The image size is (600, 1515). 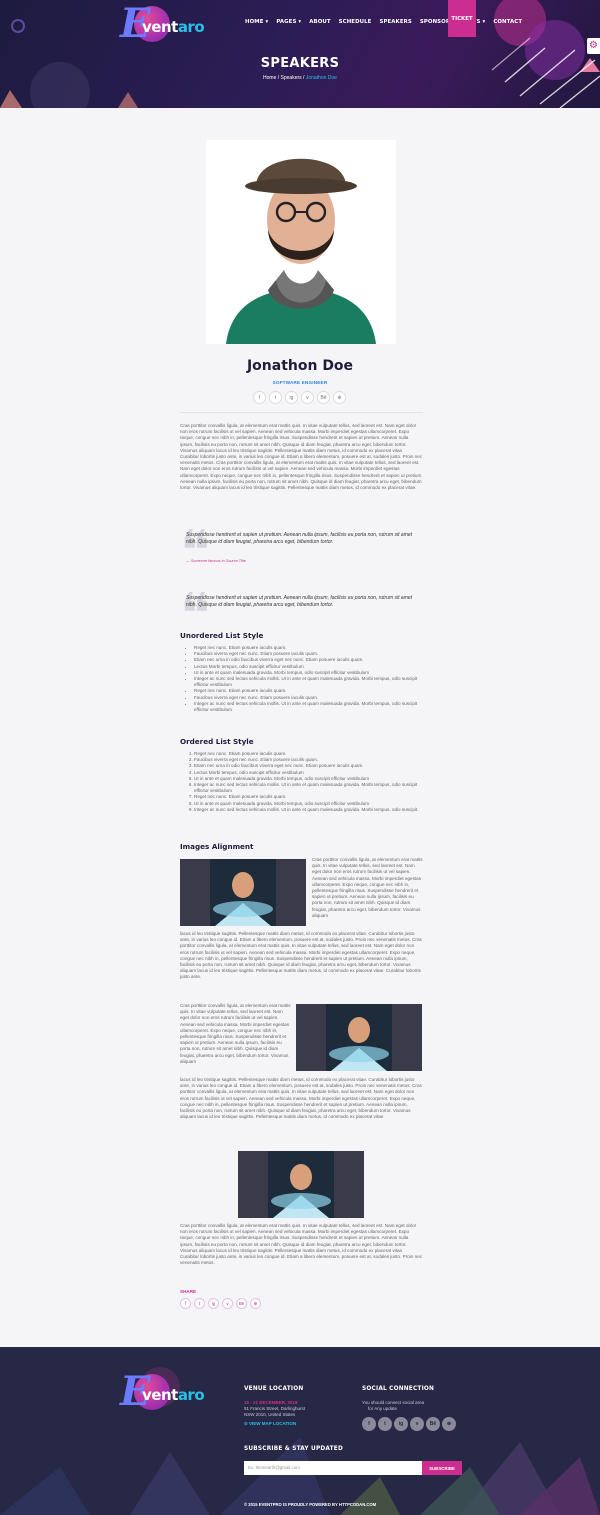 I want to click on footer-logo: E ventaro, so click(x=162, y=1391).